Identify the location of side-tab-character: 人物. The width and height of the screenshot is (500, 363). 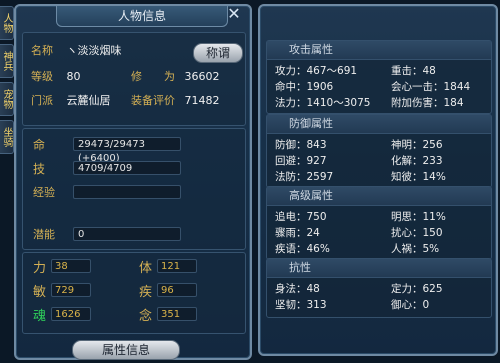
(7, 23).